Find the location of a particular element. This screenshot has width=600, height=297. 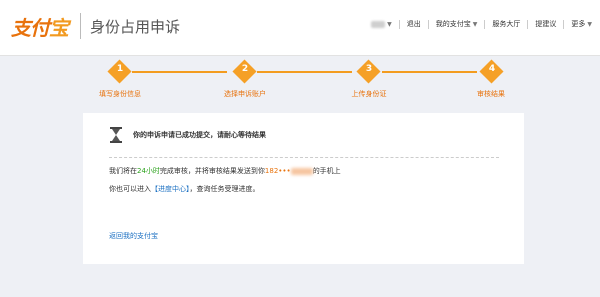

progress-center-message: 你也可以进入【进度中心】，查询任务受理进度。 is located at coordinates (184, 189).